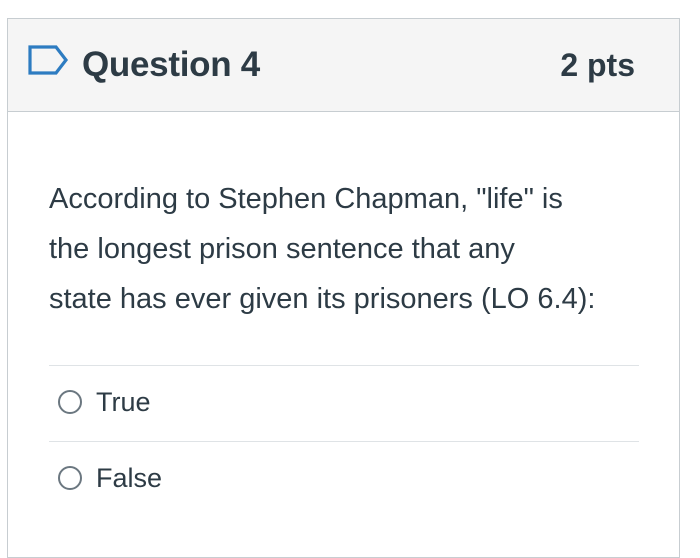 The width and height of the screenshot is (700, 558). I want to click on answer-option-false: False, so click(110, 478).